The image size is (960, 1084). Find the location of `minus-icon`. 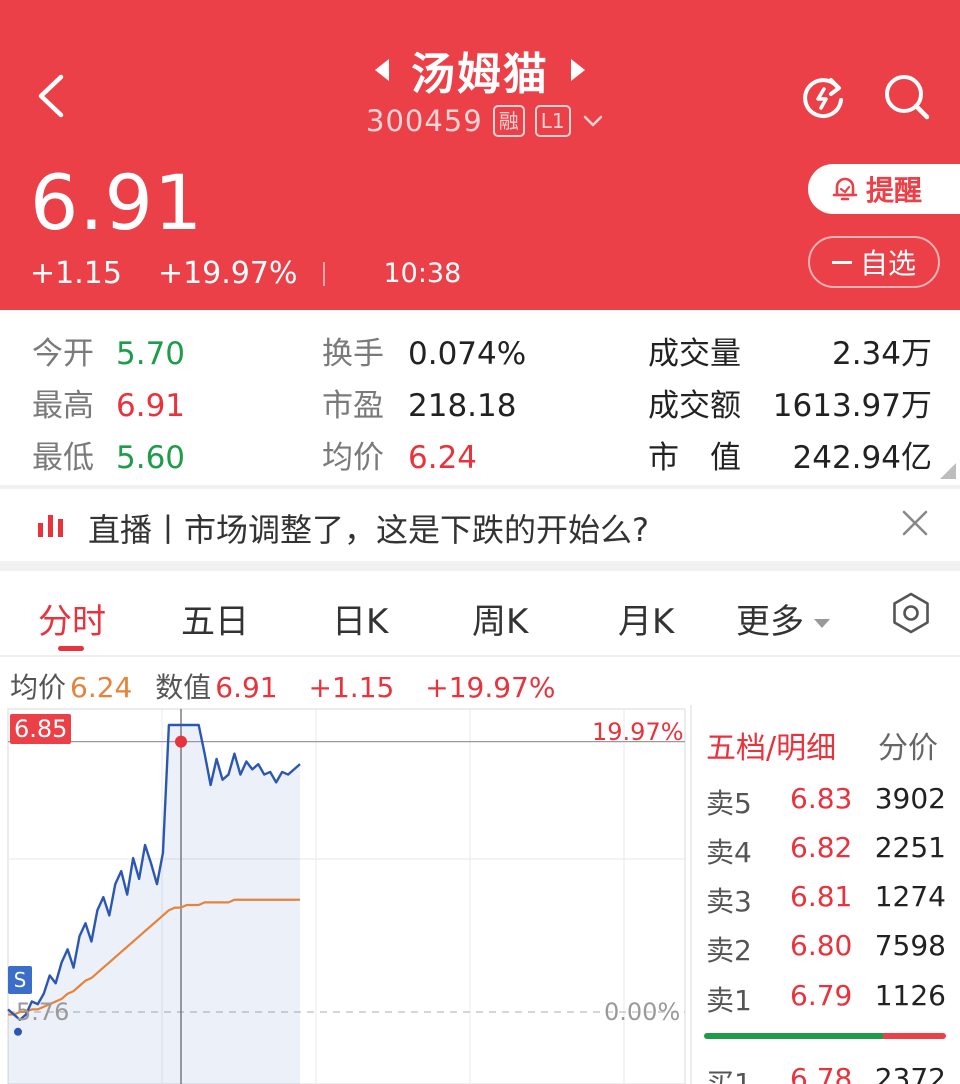

minus-icon is located at coordinates (841, 262).